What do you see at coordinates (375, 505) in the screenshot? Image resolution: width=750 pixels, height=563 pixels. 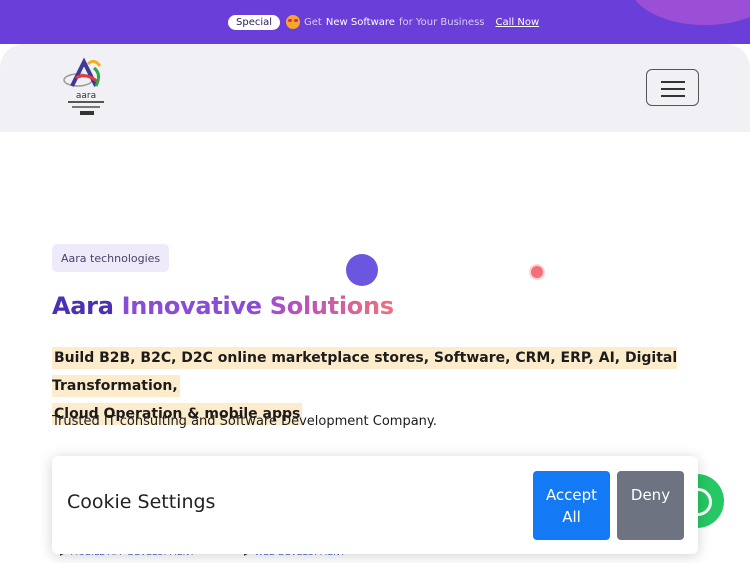 I see `cookie-banner: Cookie Settings Accept All Deny` at bounding box center [375, 505].